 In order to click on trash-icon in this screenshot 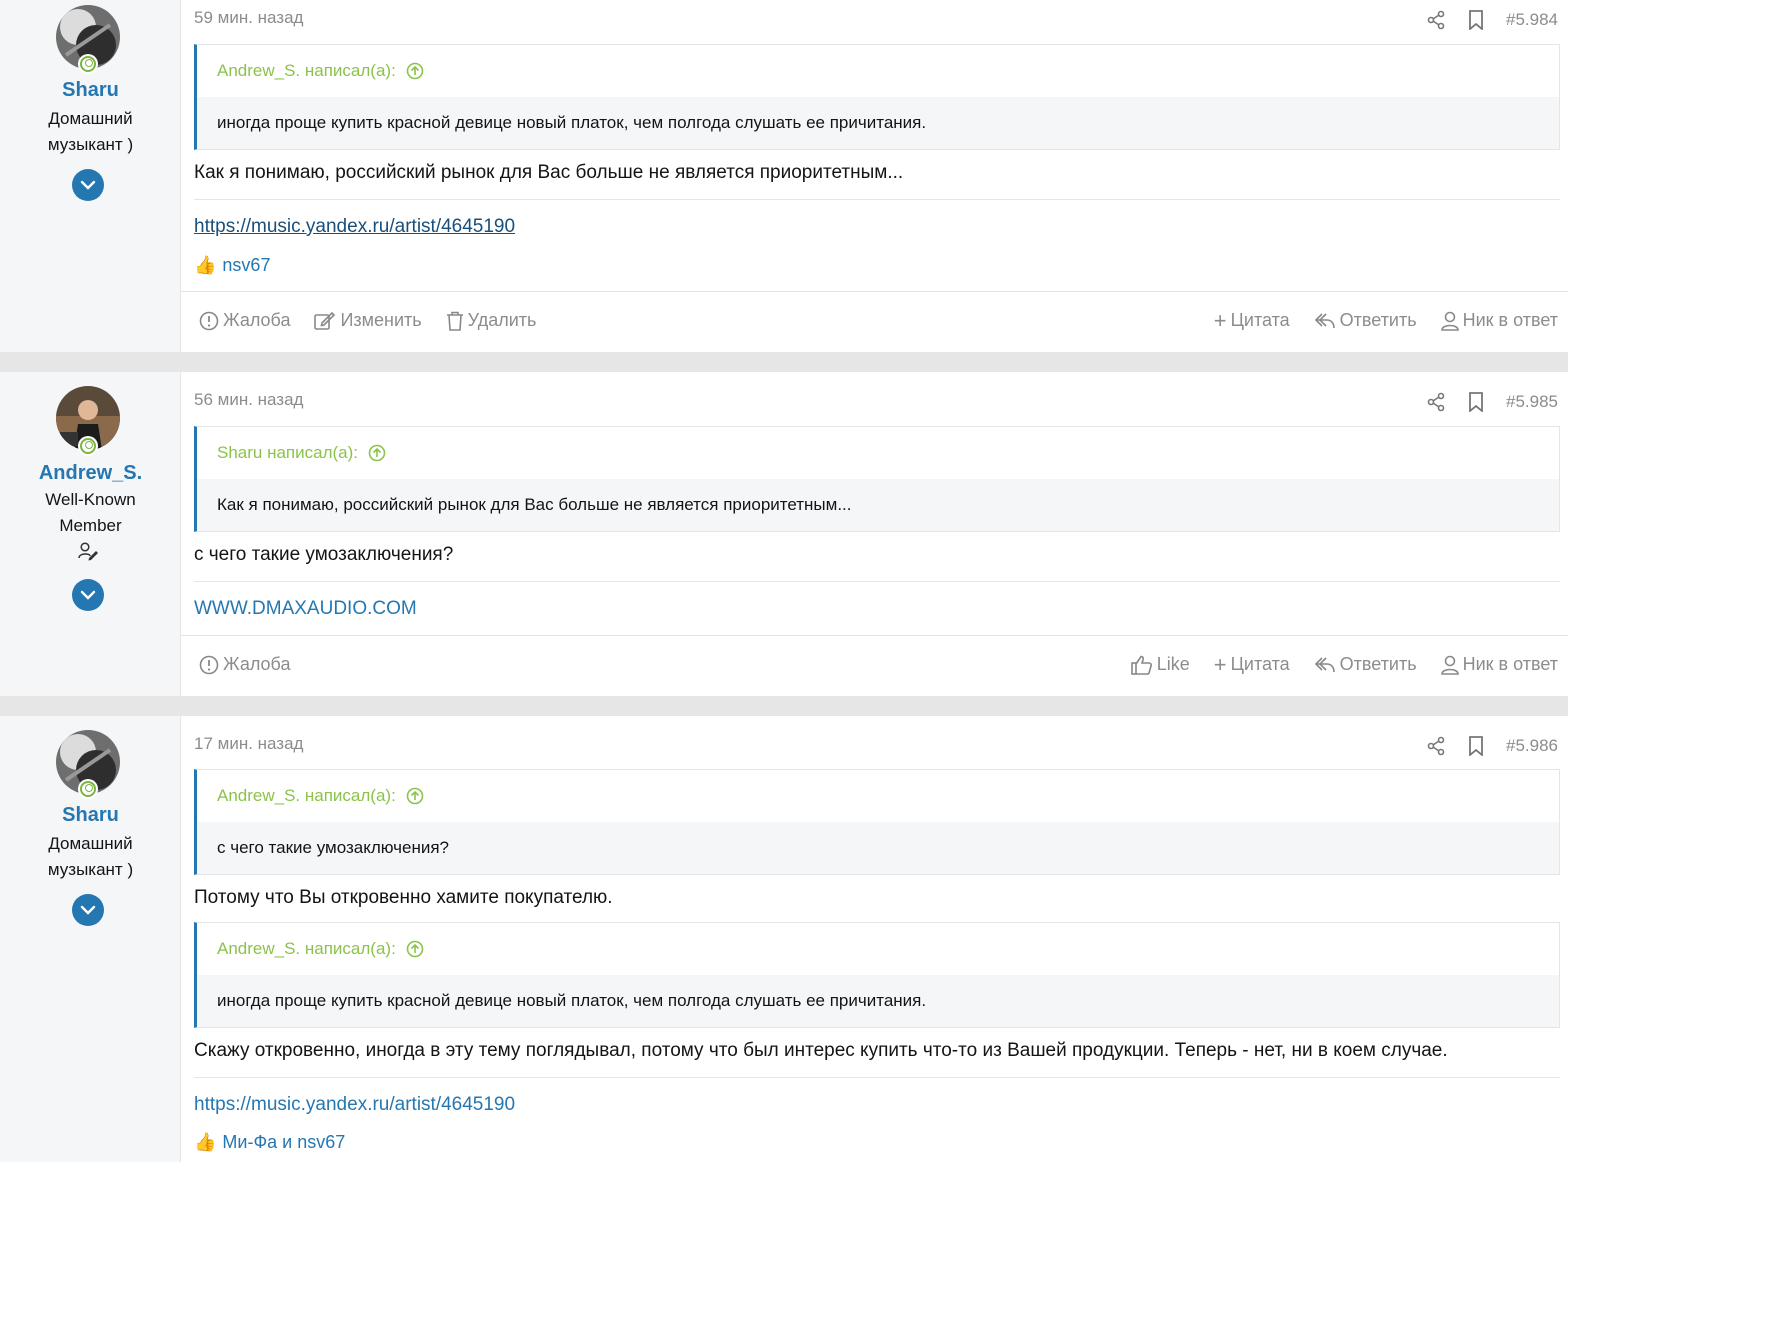, I will do `click(454, 321)`.